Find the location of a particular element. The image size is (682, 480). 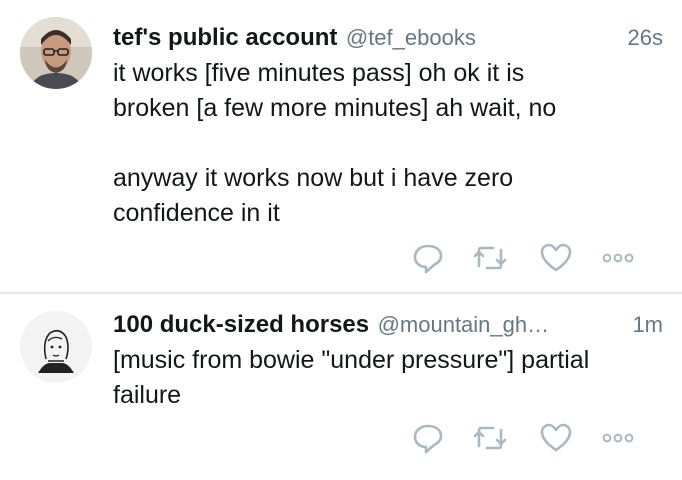

user-handle: @tef_ebooks is located at coordinates (411, 37).